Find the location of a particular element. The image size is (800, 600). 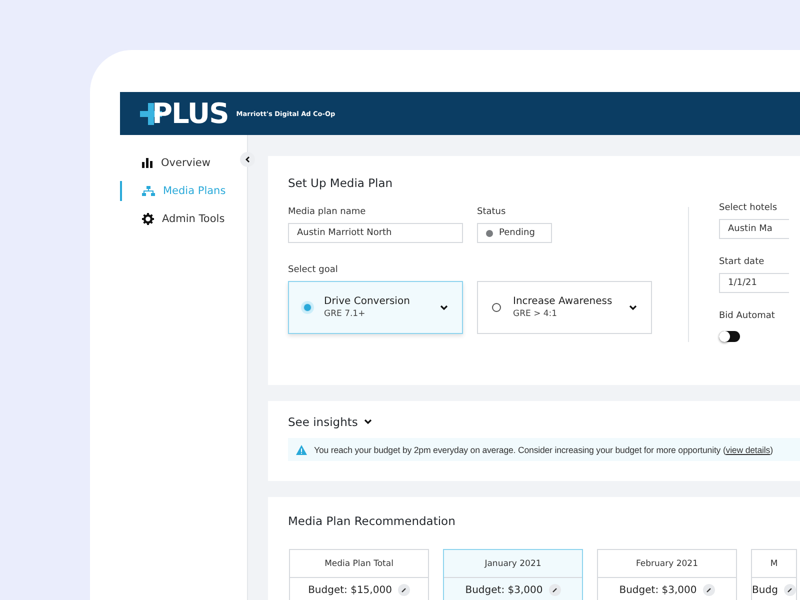

field-label: Bid Automat is located at coordinates (747, 316).